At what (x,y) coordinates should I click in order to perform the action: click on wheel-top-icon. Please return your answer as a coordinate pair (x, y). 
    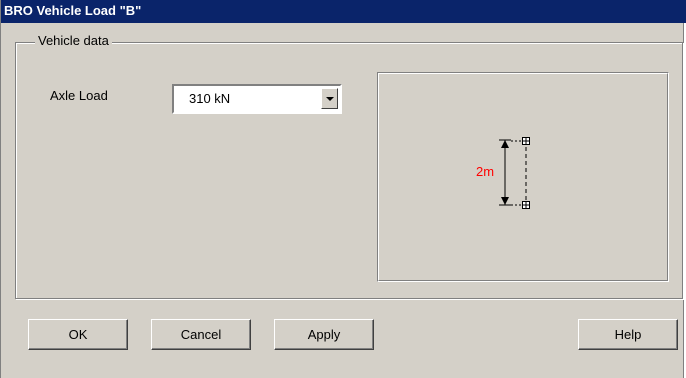
    Looking at the image, I should click on (526, 141).